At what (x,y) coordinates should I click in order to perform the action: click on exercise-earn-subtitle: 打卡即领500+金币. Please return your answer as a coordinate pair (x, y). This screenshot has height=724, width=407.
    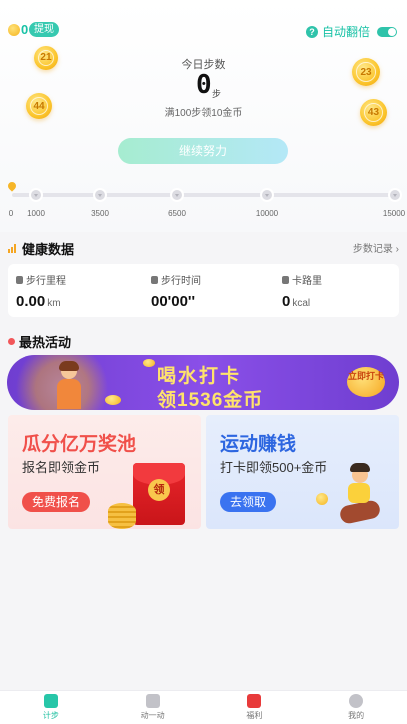
    Looking at the image, I should click on (274, 467).